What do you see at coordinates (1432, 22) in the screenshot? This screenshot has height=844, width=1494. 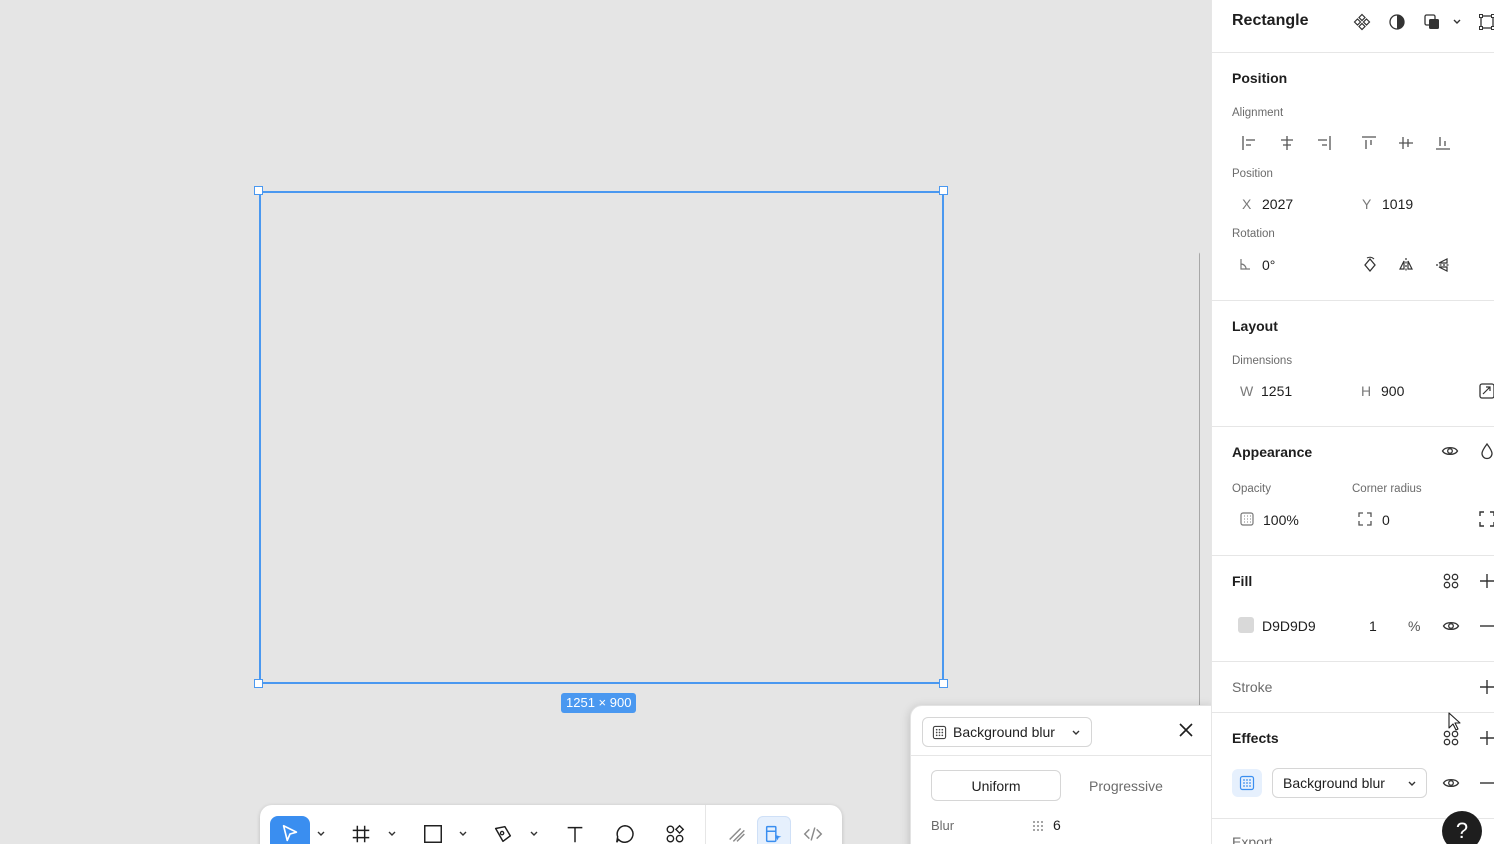 I see `boolean-icon` at bounding box center [1432, 22].